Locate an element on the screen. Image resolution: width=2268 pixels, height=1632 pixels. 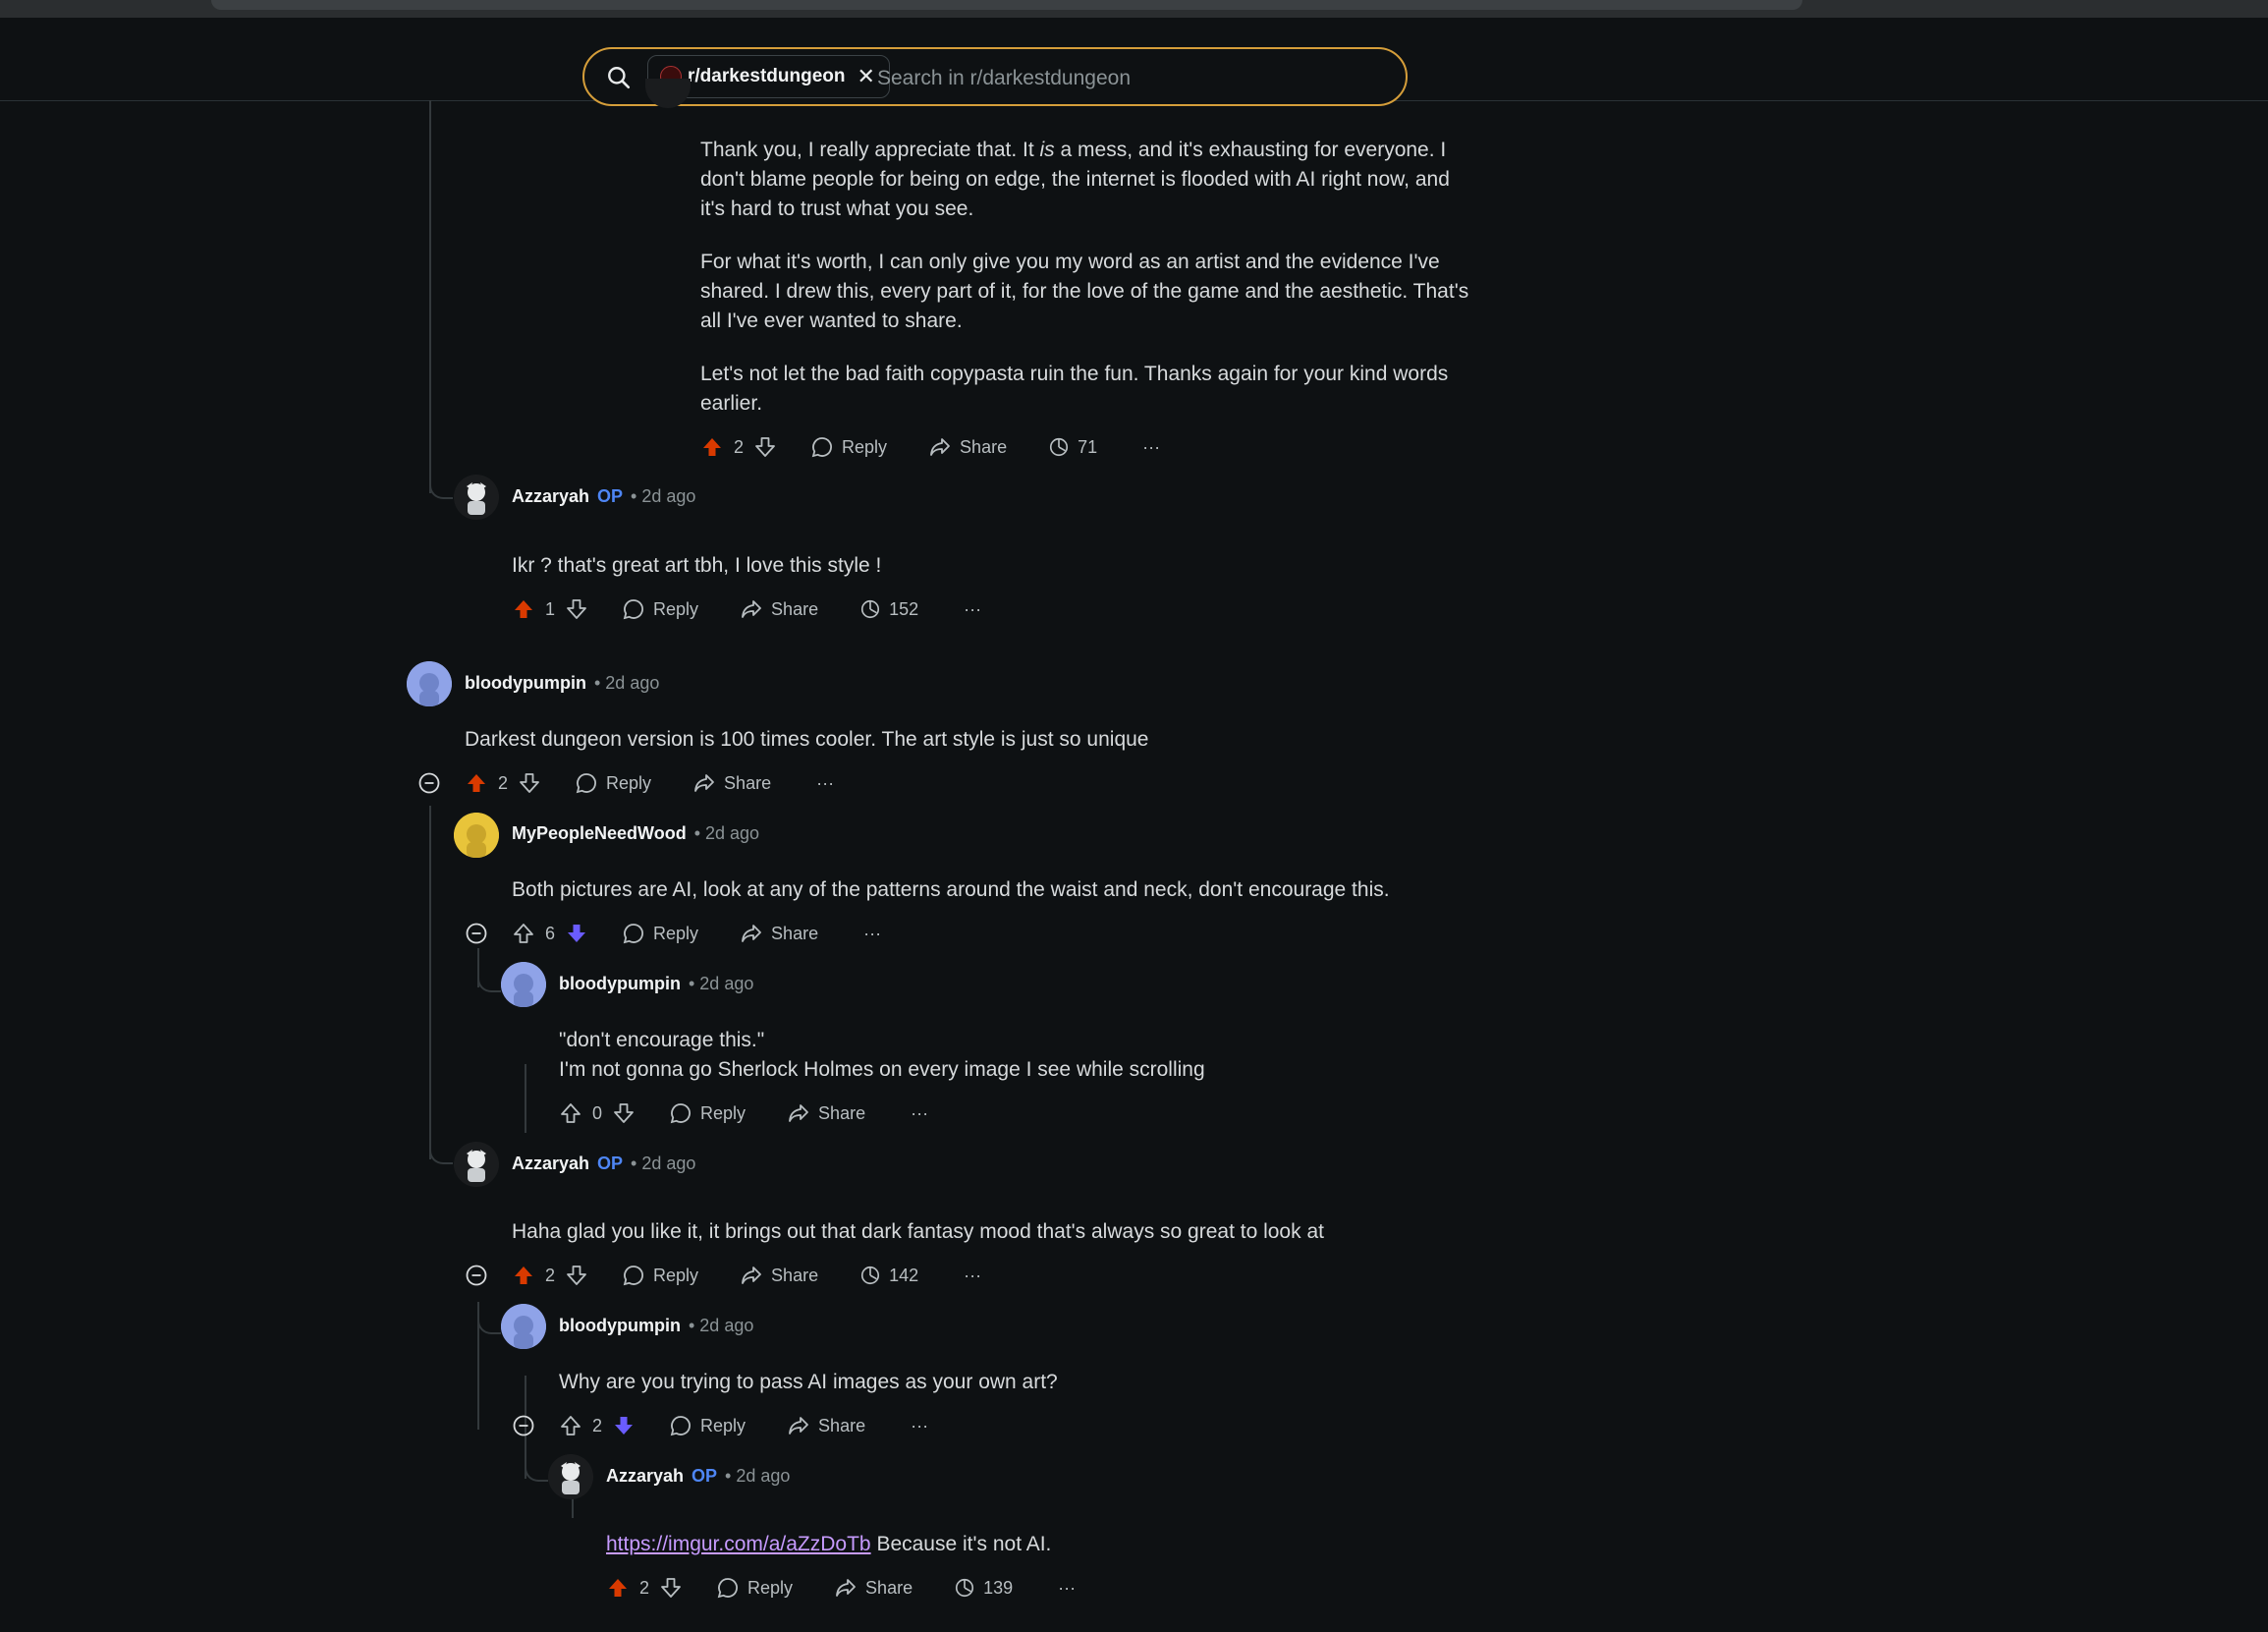
comment-actions: 2 Reply Share 71 ··· is located at coordinates (930, 447).